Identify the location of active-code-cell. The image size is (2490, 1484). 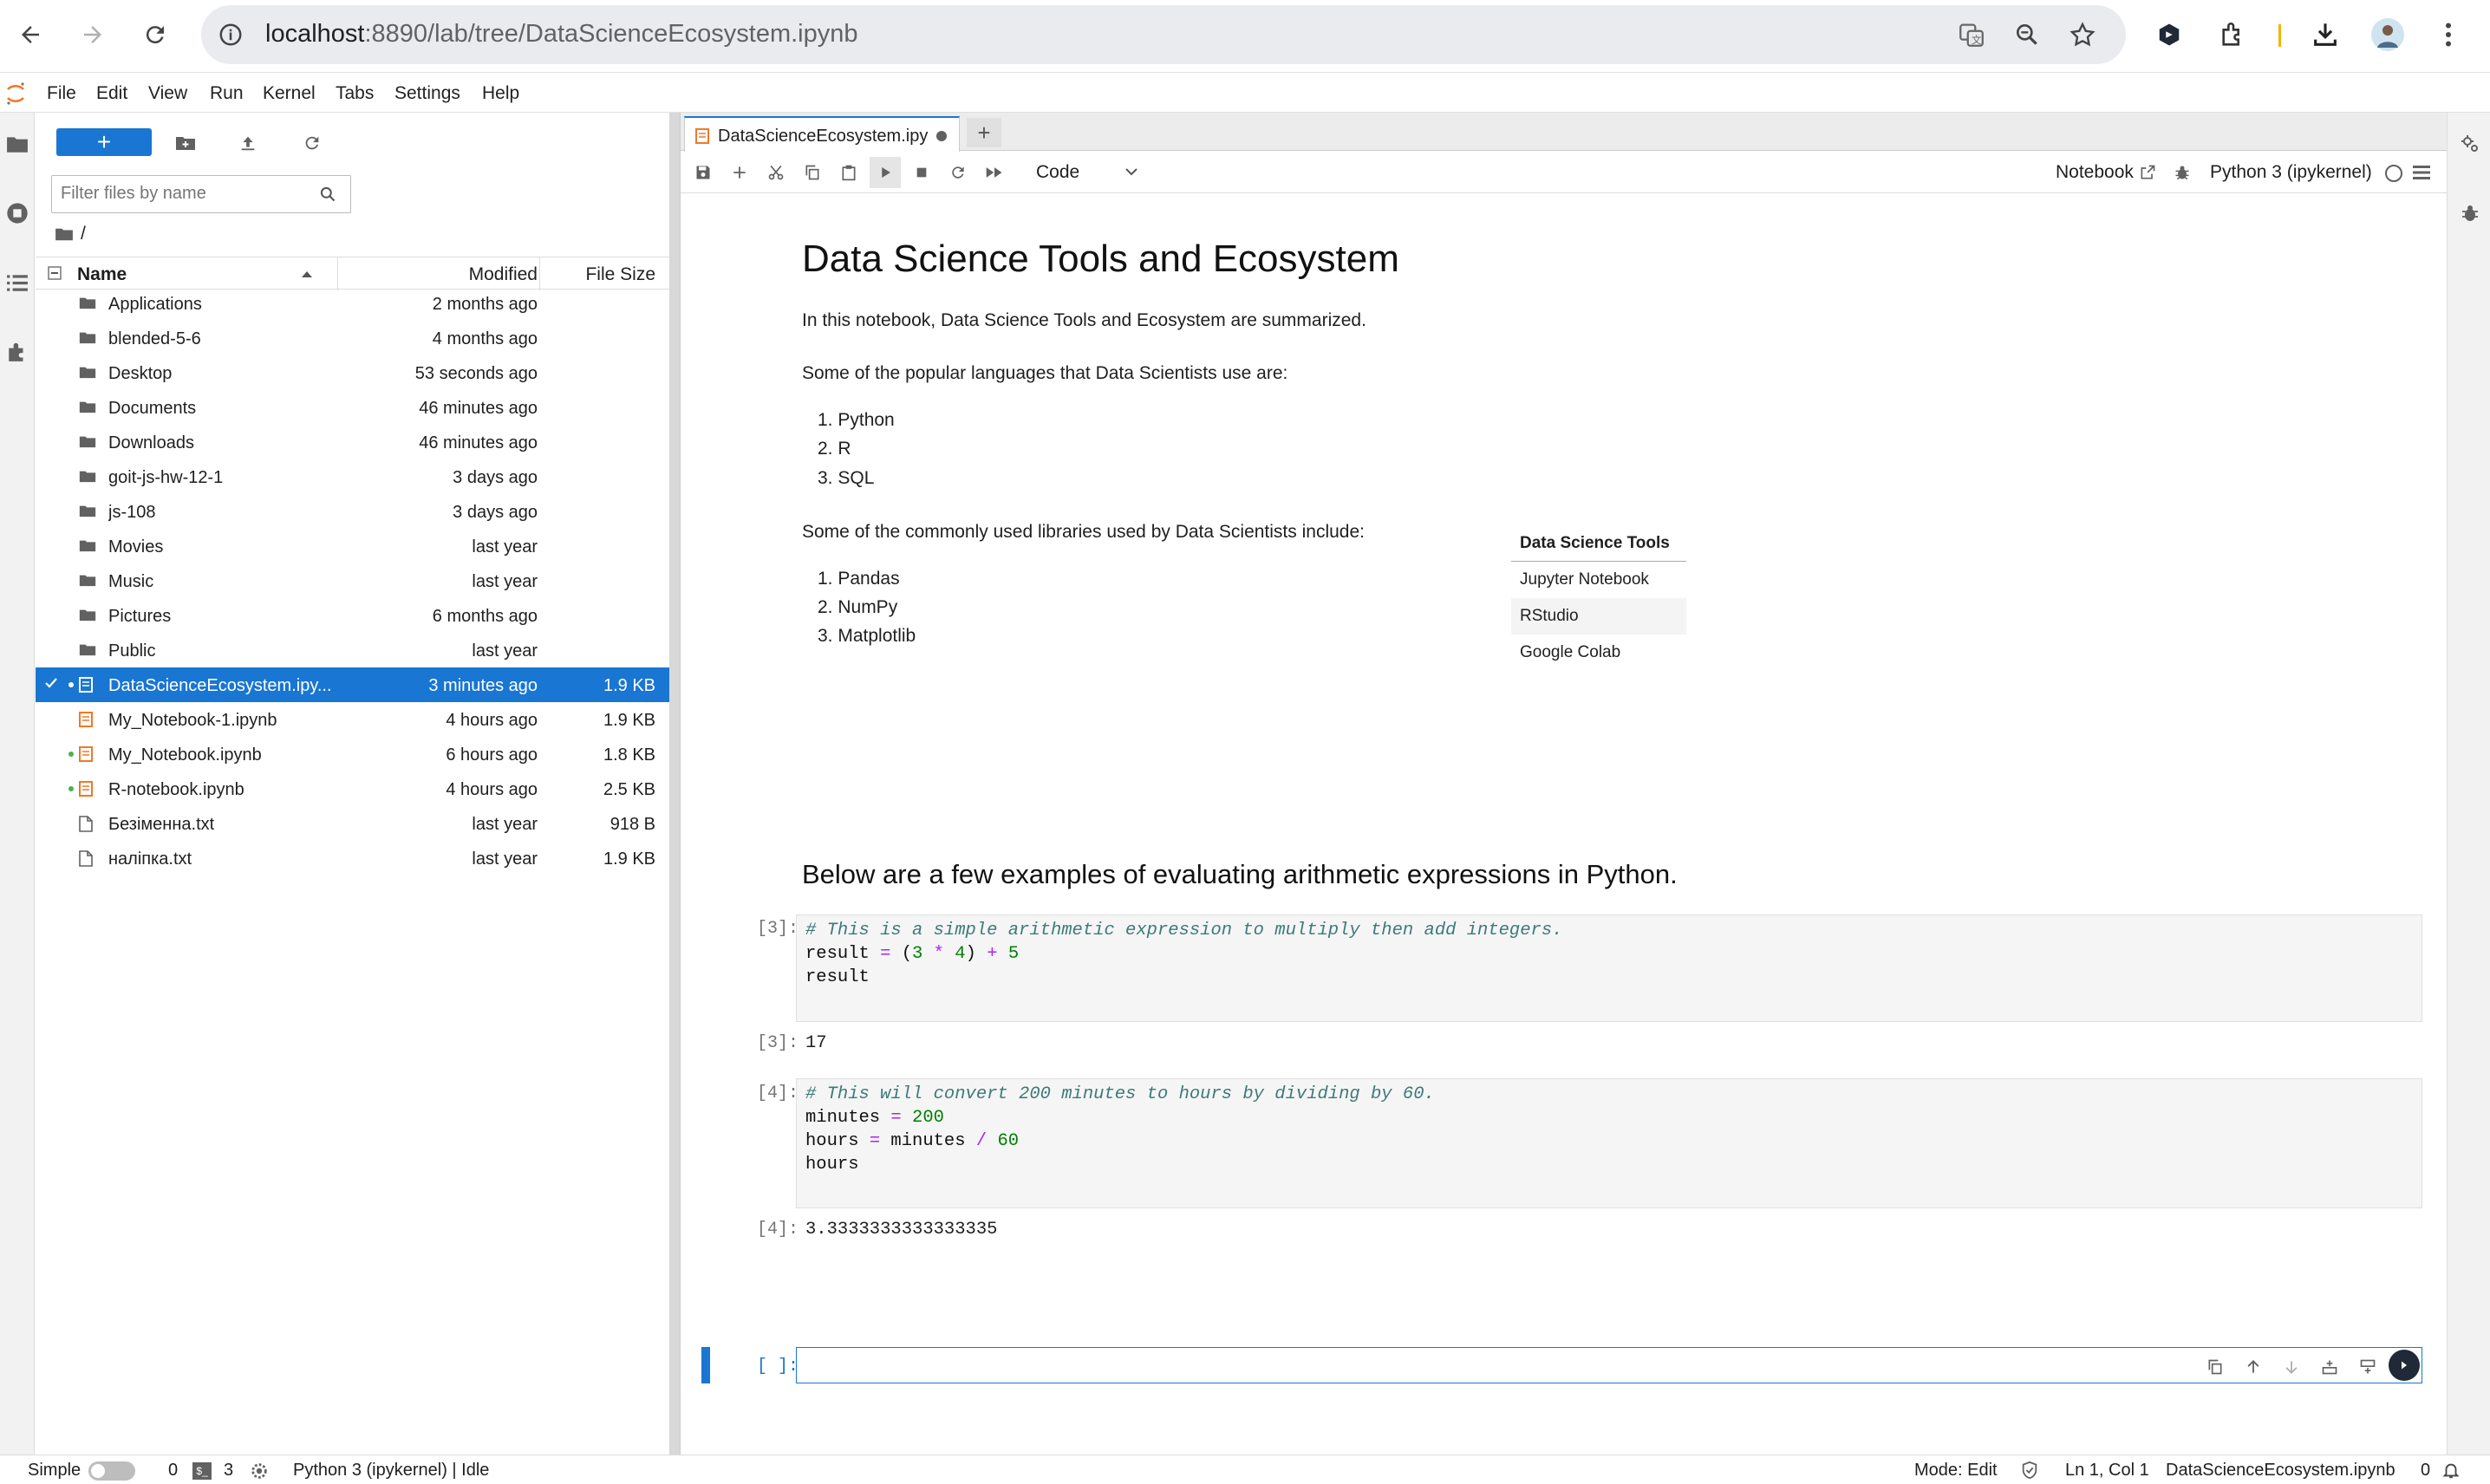
(1609, 1365).